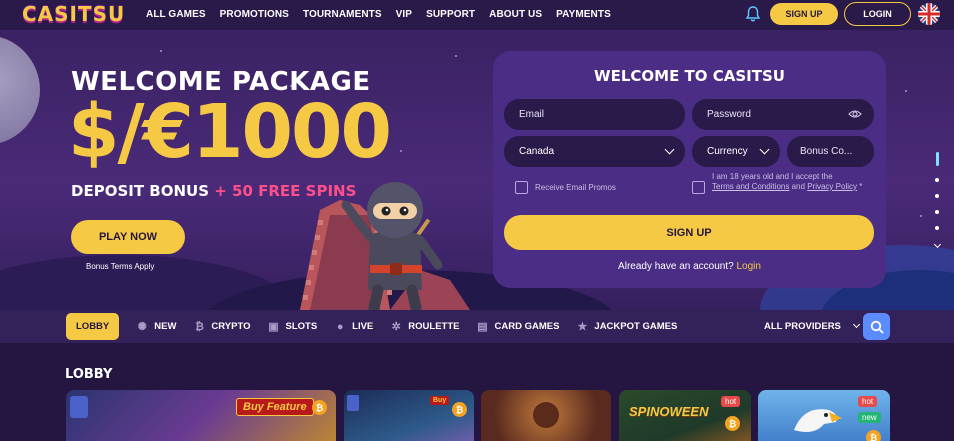  Describe the element at coordinates (340, 326) in the screenshot. I see `person-icon: ●` at that location.